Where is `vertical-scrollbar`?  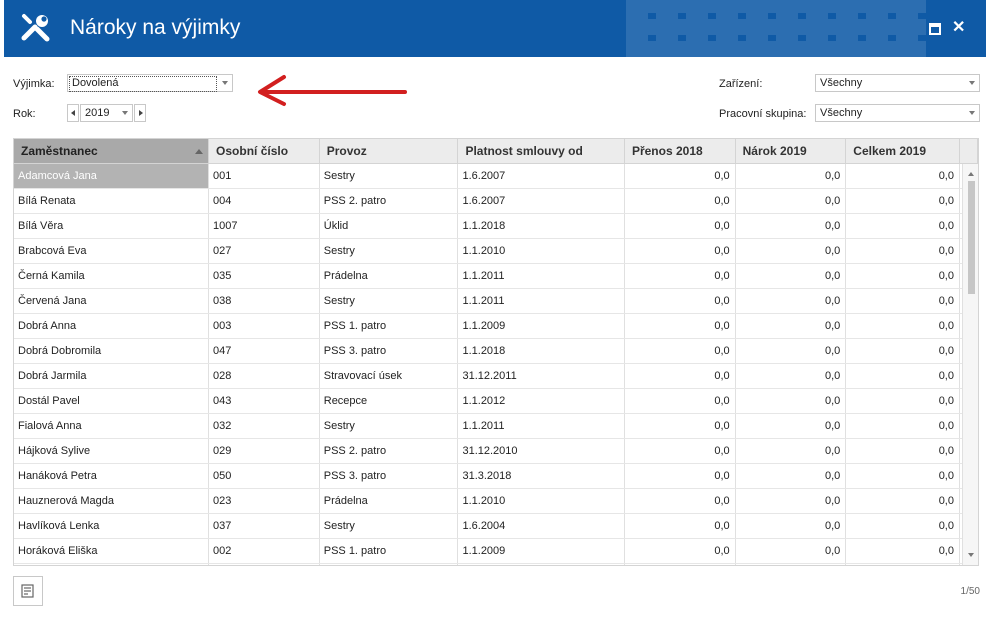 vertical-scrollbar is located at coordinates (970, 364).